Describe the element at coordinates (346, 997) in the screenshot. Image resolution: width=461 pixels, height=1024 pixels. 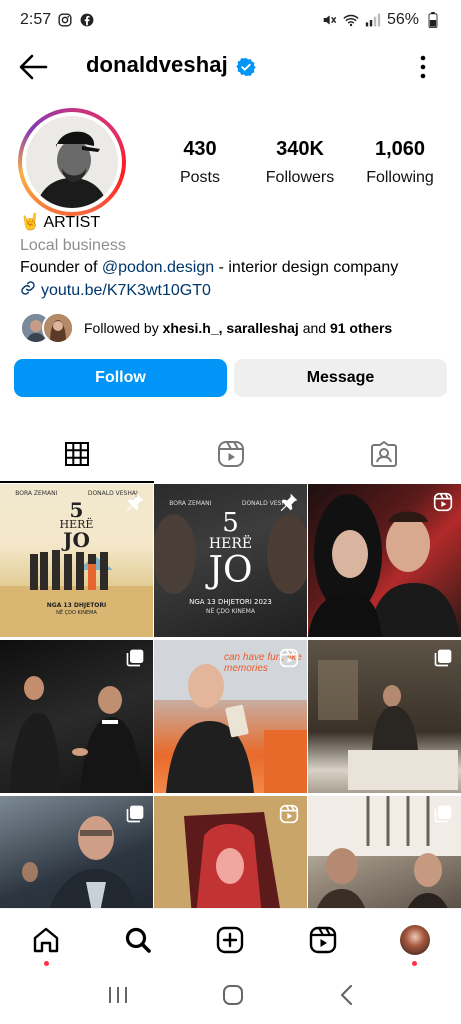
I see `system-back-icon` at that location.